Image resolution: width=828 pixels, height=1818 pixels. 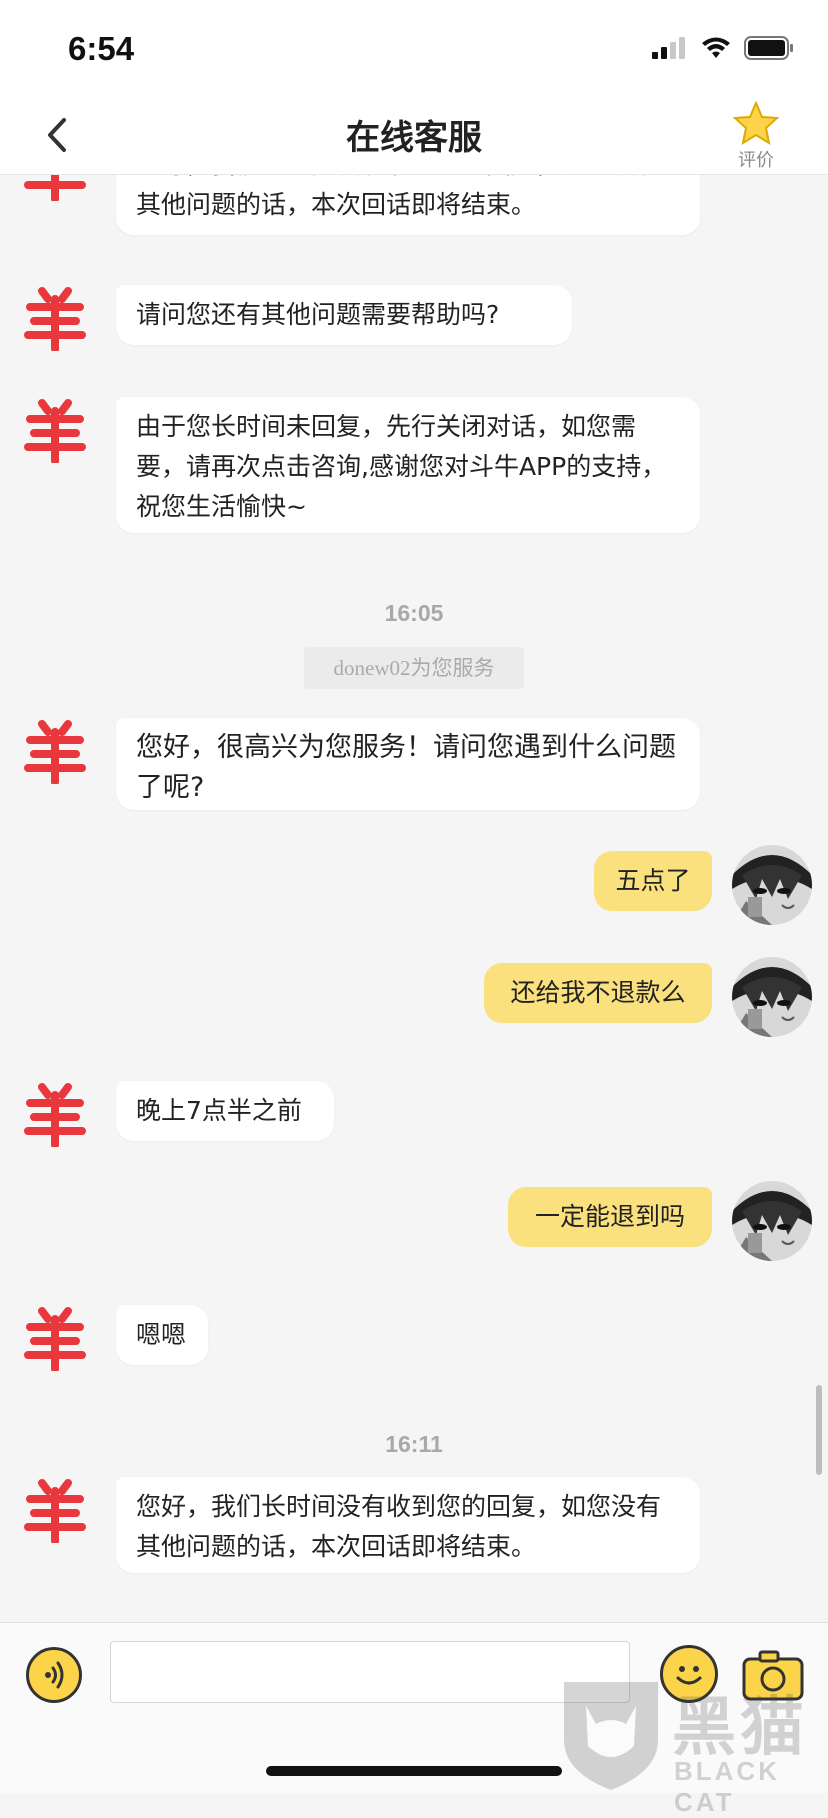 What do you see at coordinates (414, 1002) in the screenshot?
I see `message-user: 还给我不退款么` at bounding box center [414, 1002].